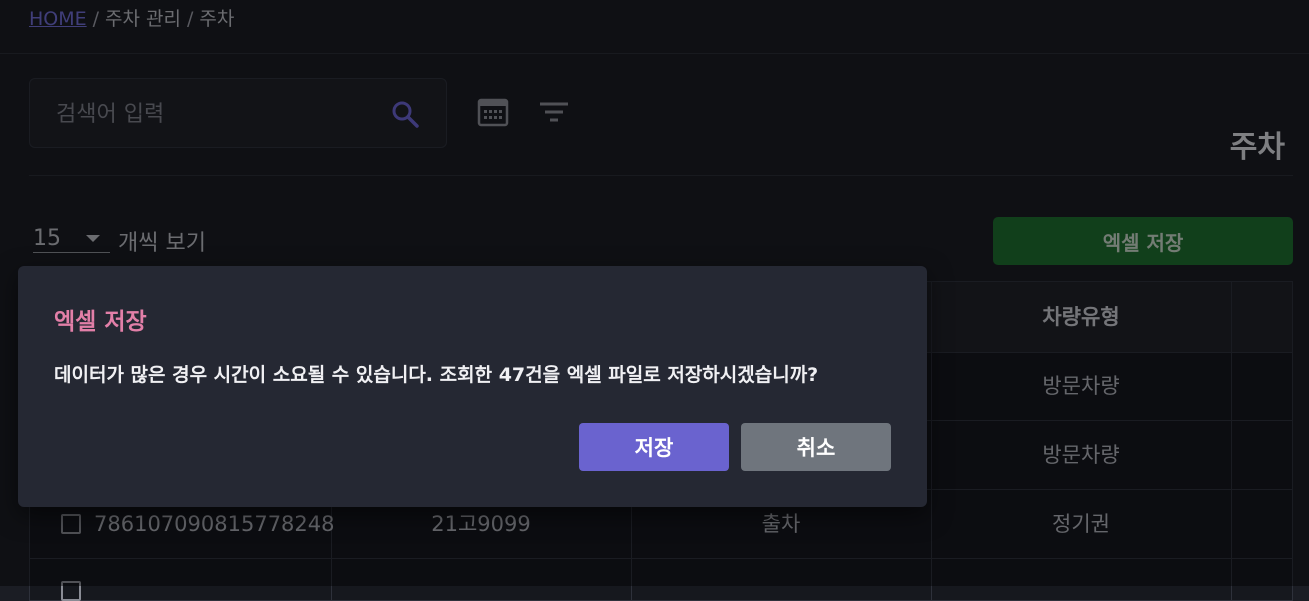 The image size is (1309, 601). Describe the element at coordinates (100, 322) in the screenshot. I see `dialog-title: 엑셀 저장` at that location.